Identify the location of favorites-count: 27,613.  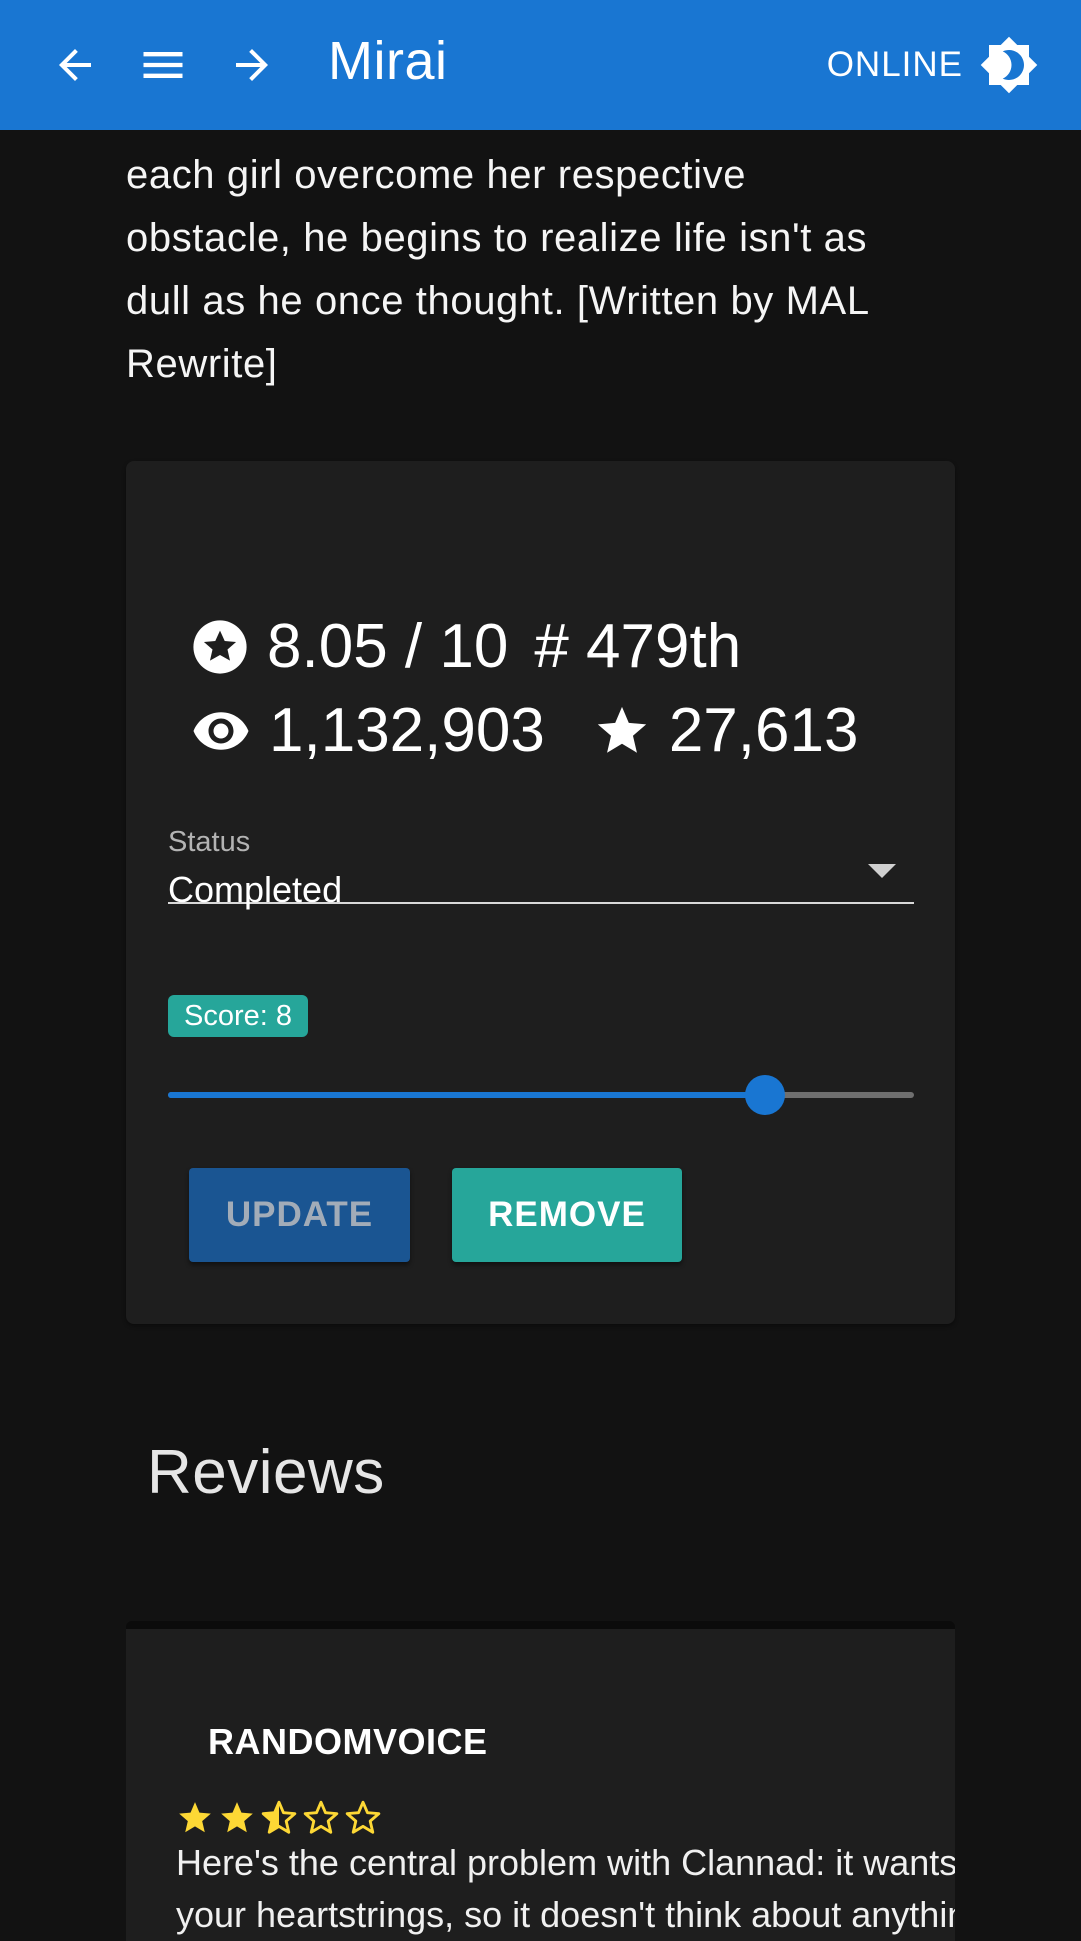
(763, 730).